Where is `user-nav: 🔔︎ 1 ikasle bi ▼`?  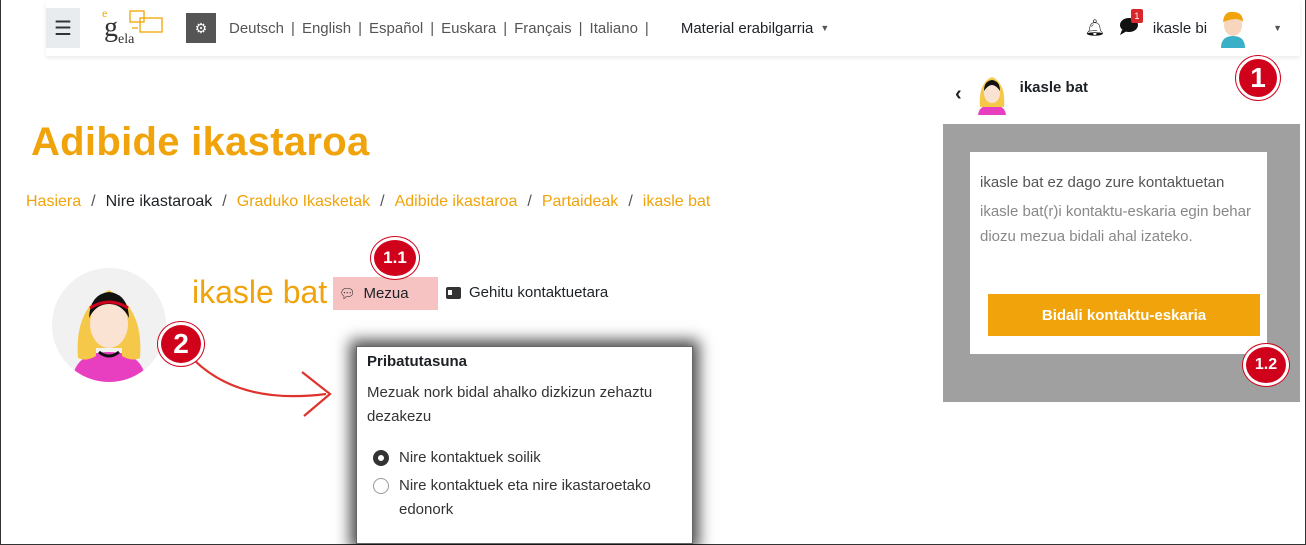 user-nav: 🔔︎ 1 ikasle bi ▼ is located at coordinates (1183, 28).